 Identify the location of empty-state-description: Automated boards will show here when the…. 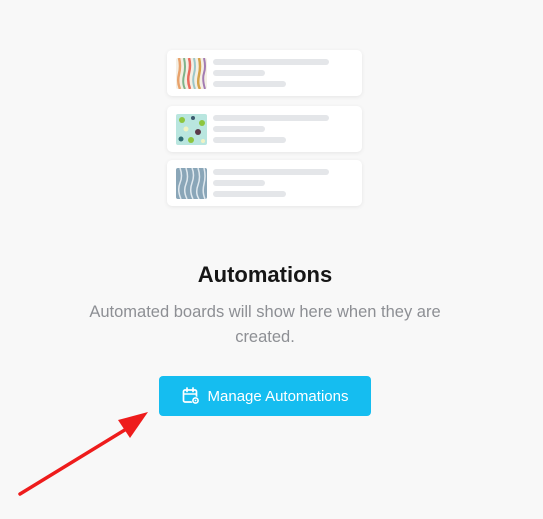
(265, 324).